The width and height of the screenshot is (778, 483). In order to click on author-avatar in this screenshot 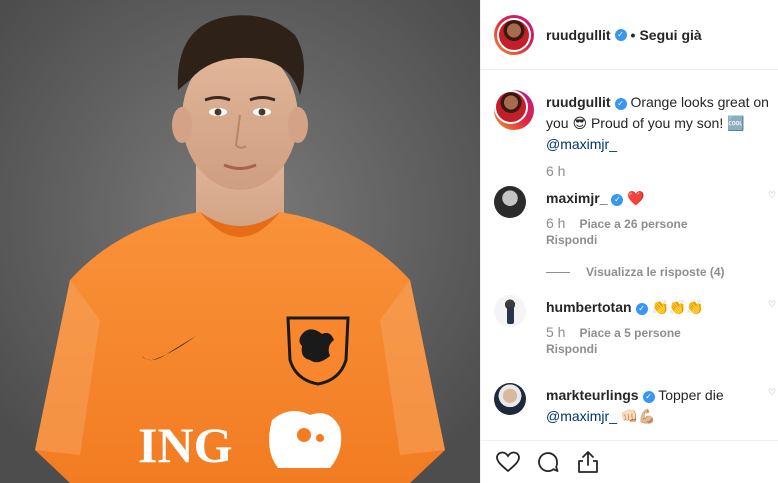, I will do `click(514, 34)`.